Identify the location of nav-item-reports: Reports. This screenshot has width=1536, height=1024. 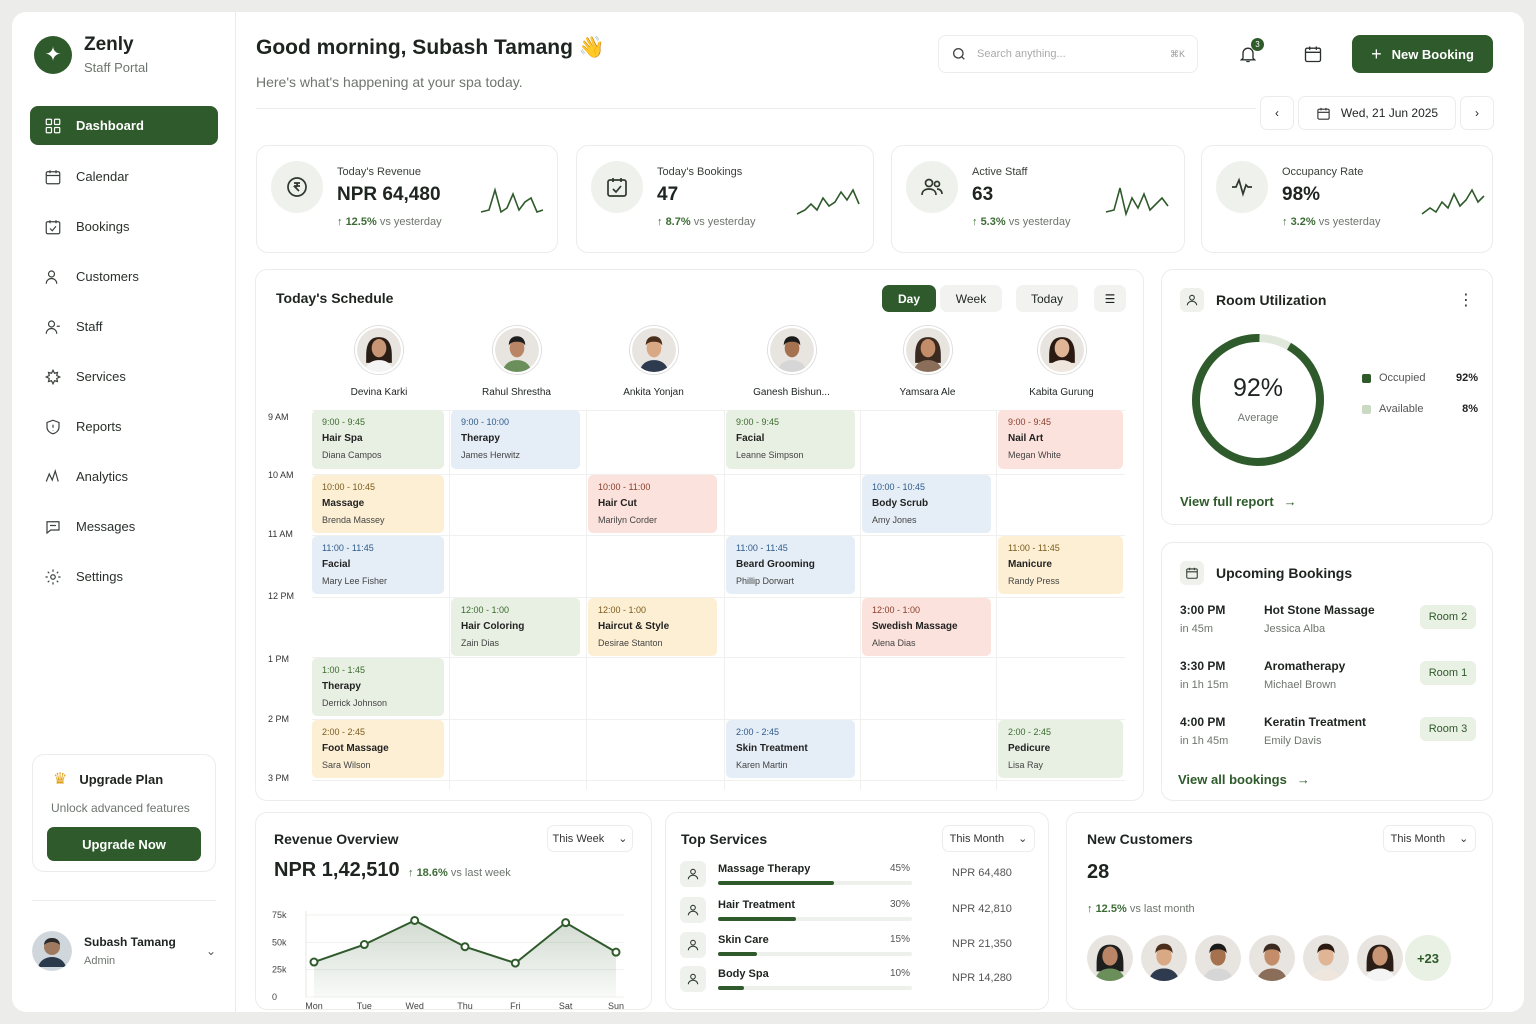
(124, 426).